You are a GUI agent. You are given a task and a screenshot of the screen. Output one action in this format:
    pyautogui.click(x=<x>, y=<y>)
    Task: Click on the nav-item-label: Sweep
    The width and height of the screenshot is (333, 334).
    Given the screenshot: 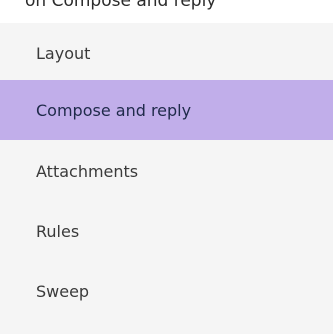 What is the action you would take?
    pyautogui.click(x=63, y=291)
    